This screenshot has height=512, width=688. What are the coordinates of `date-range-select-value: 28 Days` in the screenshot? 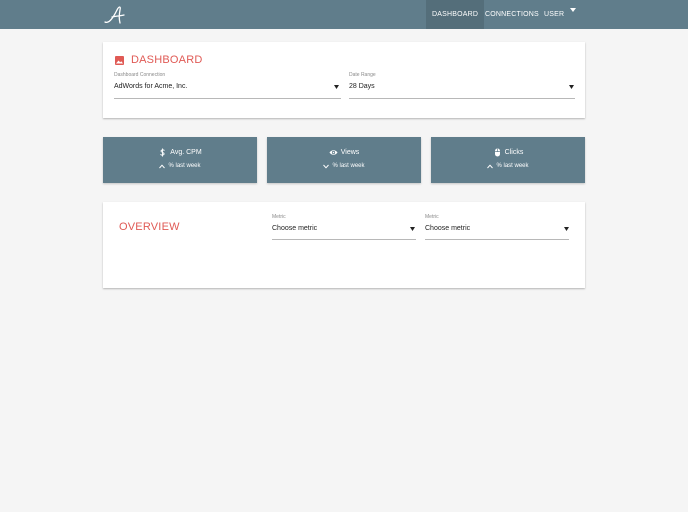 It's located at (362, 86).